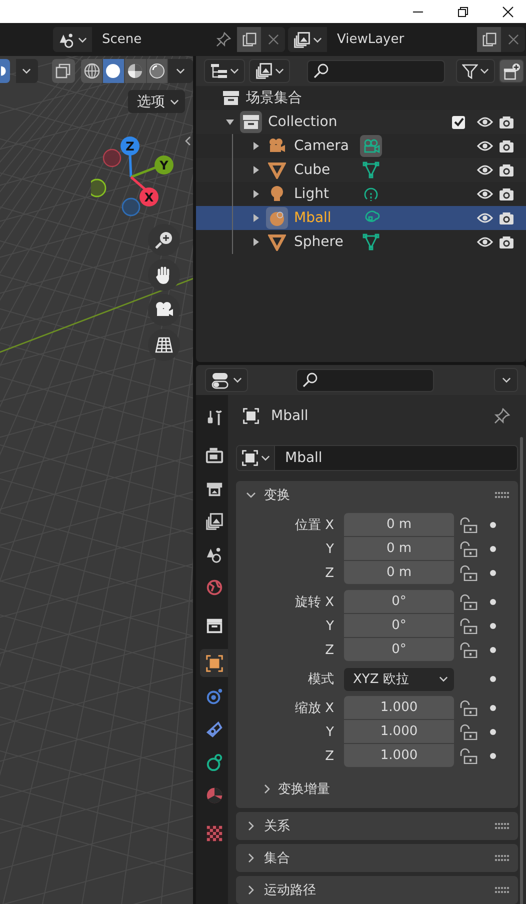 The height and width of the screenshot is (904, 526). I want to click on data-tab-icon, so click(214, 762).